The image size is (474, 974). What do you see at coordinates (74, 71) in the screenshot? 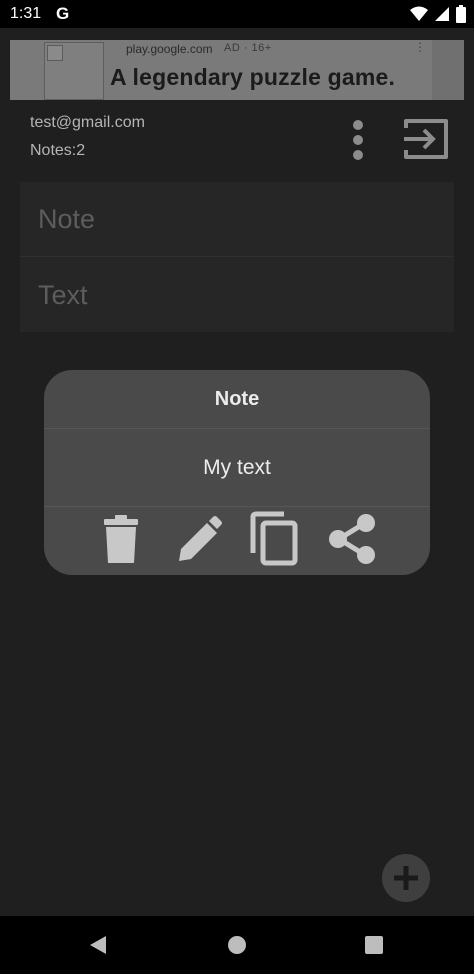
I see `ad-image` at bounding box center [74, 71].